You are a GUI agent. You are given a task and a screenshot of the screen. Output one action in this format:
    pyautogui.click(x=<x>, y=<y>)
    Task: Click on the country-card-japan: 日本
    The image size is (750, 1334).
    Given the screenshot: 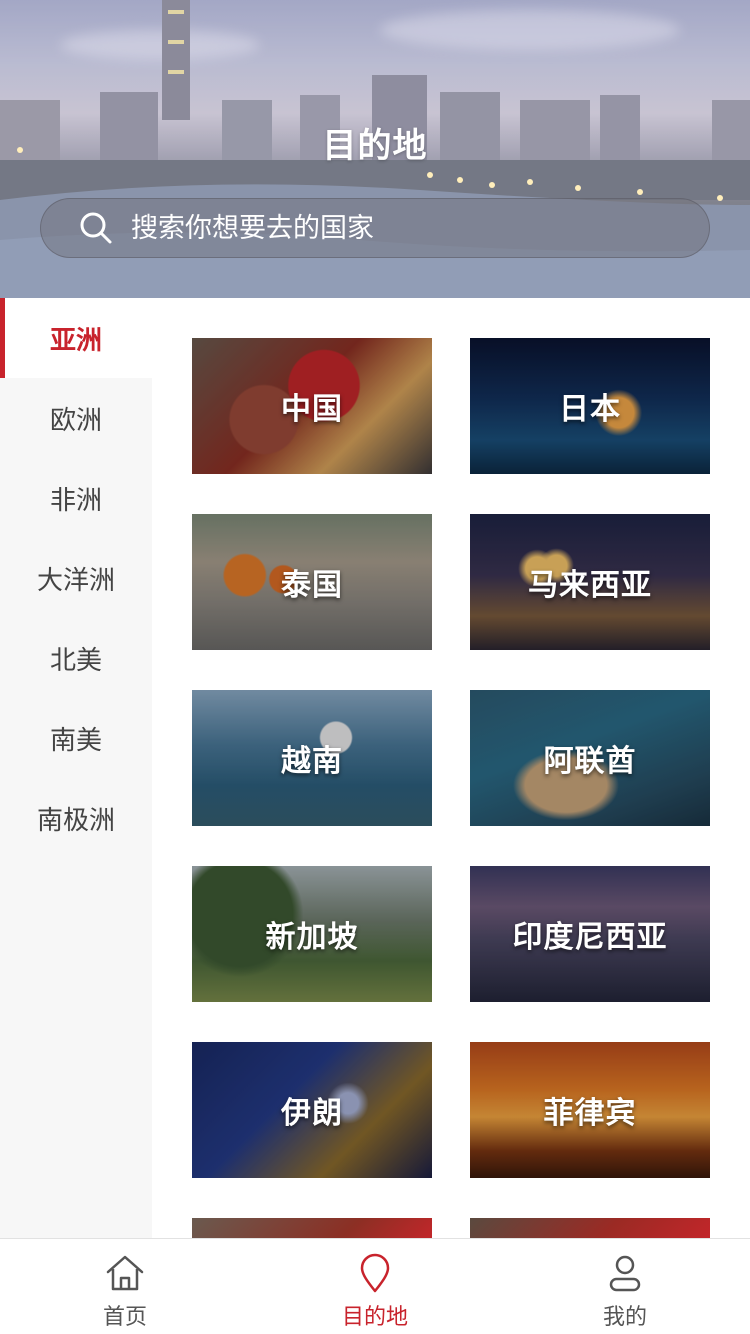 What is the action you would take?
    pyautogui.click(x=590, y=406)
    